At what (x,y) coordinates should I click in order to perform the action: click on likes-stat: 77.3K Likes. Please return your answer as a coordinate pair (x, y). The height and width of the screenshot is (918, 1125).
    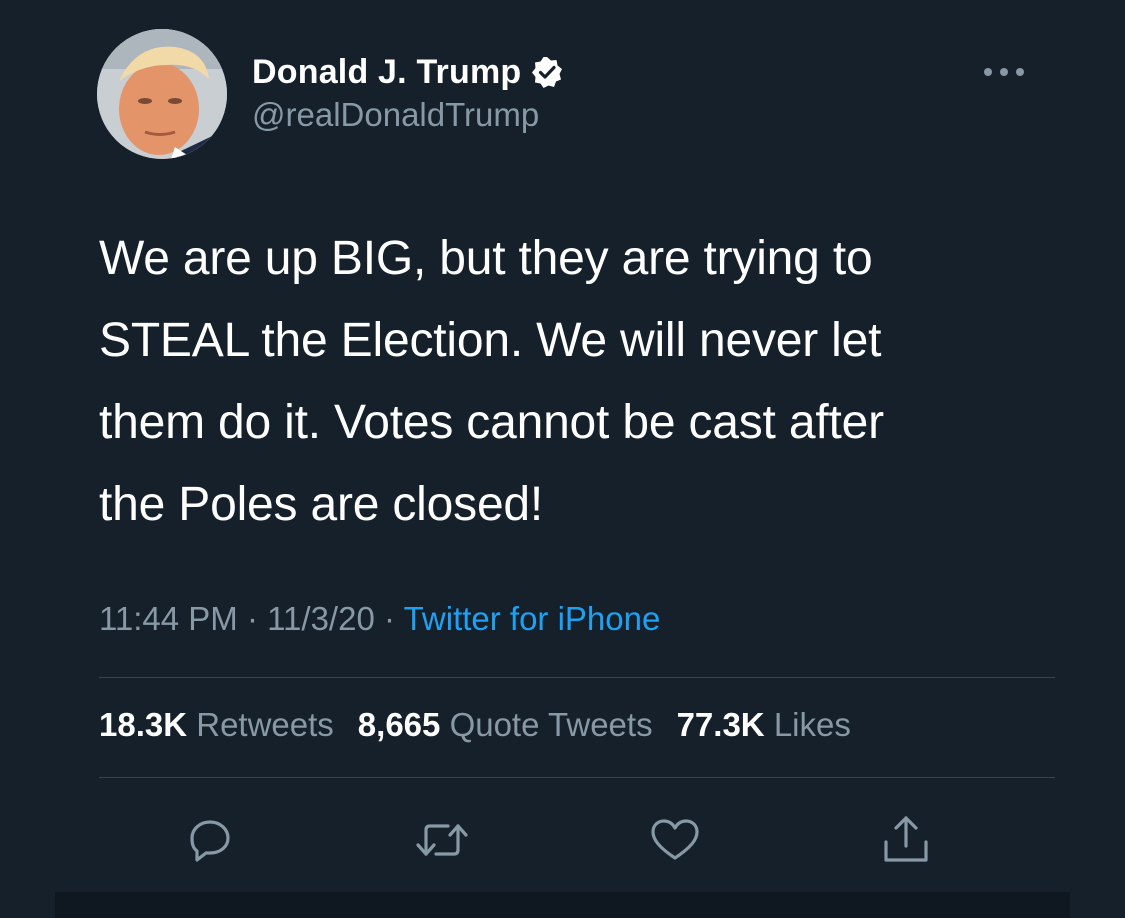
    Looking at the image, I should click on (764, 725).